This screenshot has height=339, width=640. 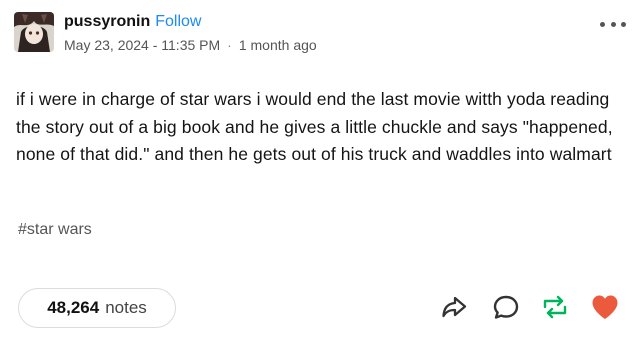 I want to click on notes-button: 48,264 notes, so click(x=97, y=308).